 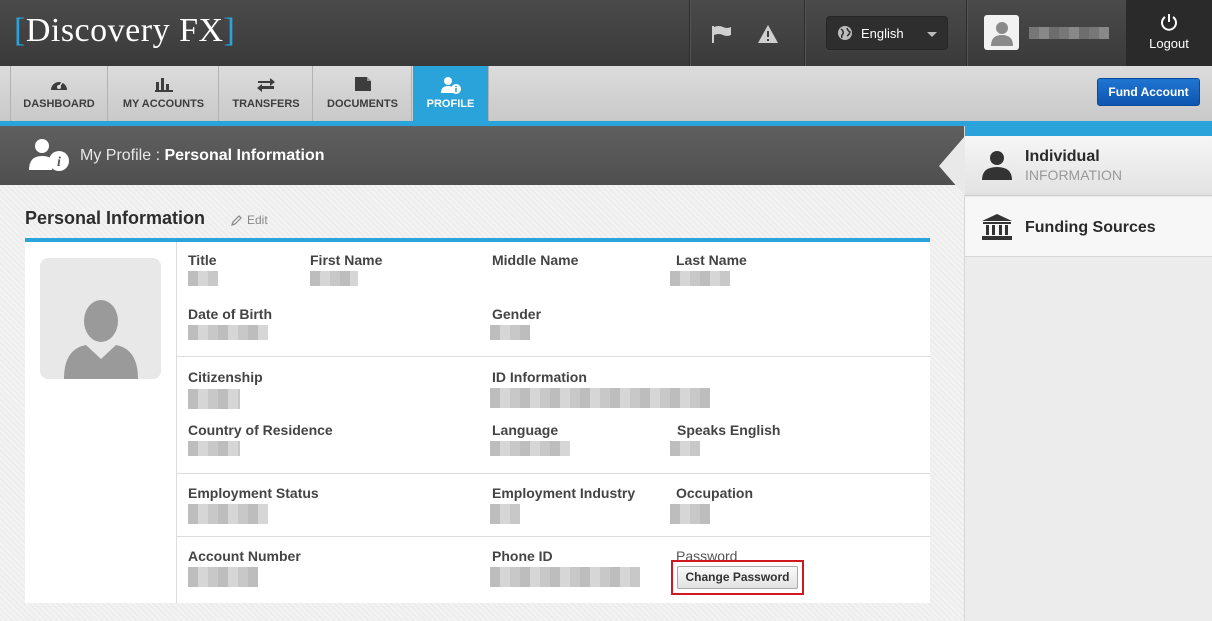 What do you see at coordinates (768, 34) in the screenshot?
I see `warning-icon` at bounding box center [768, 34].